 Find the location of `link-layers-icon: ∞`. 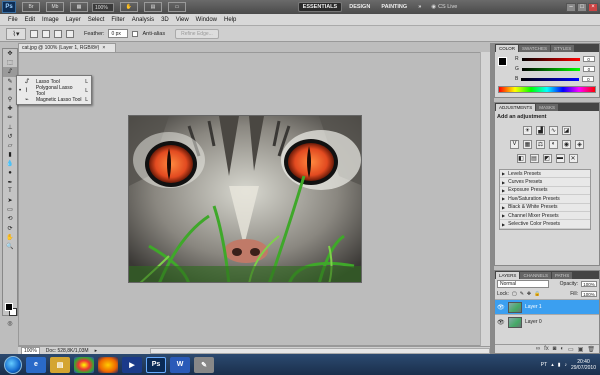

link-layers-icon: ∞ is located at coordinates (538, 349).